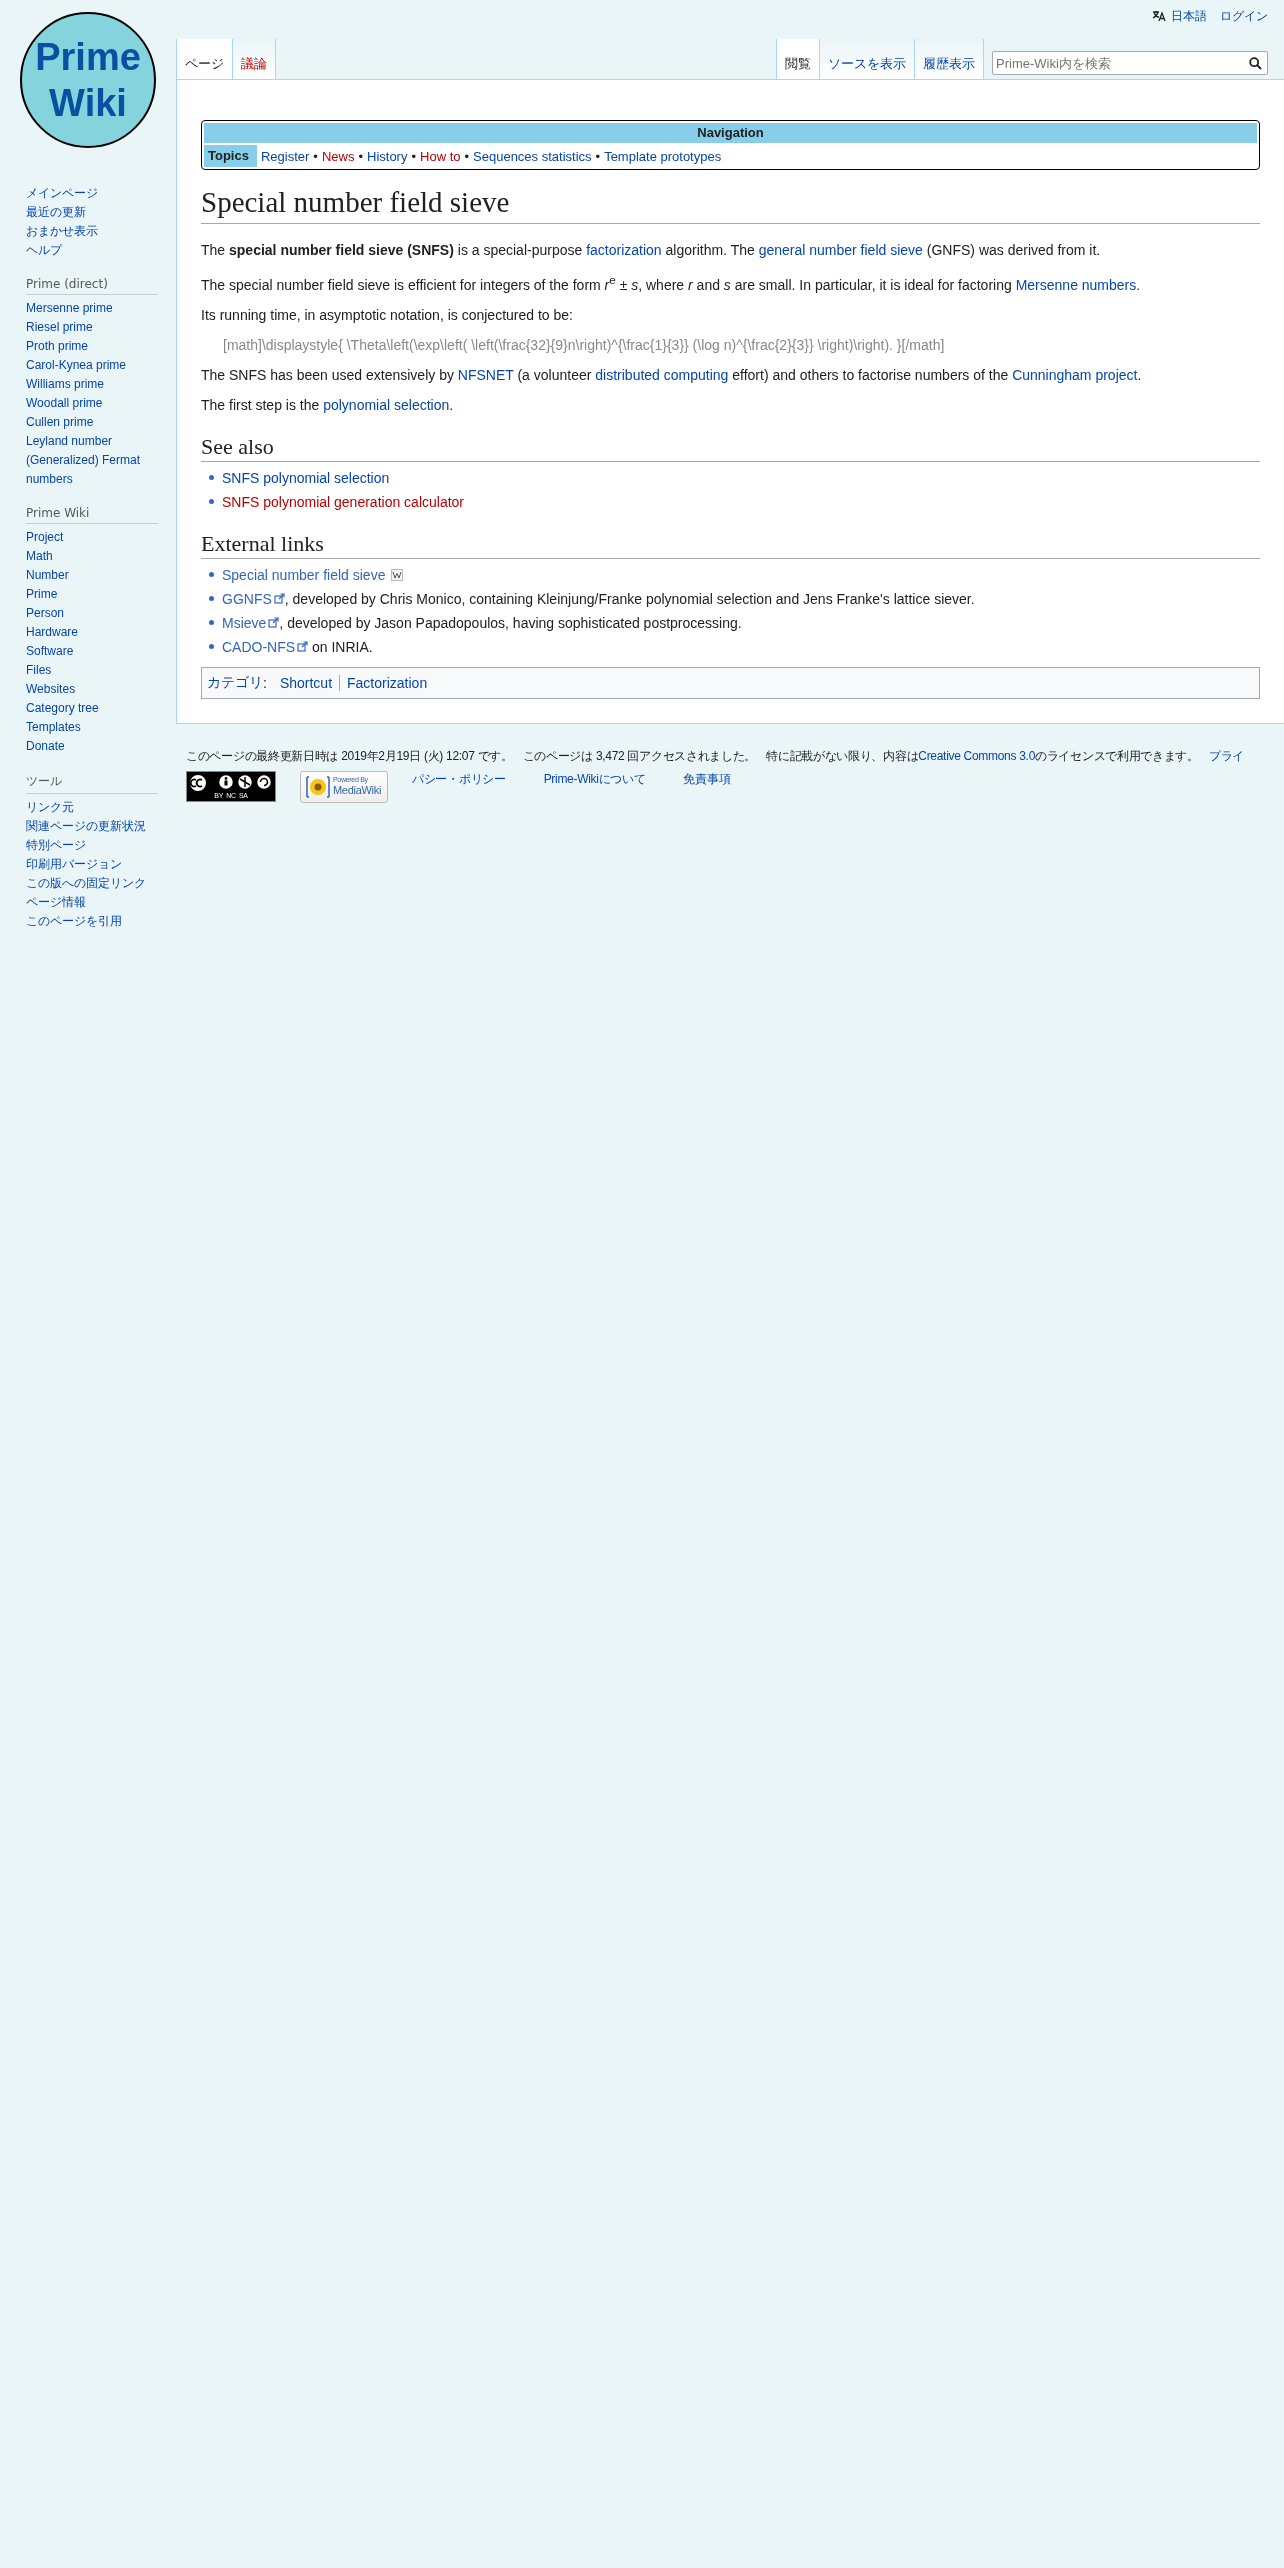 The image size is (1284, 2568). I want to click on link: プライ, so click(1226, 756).